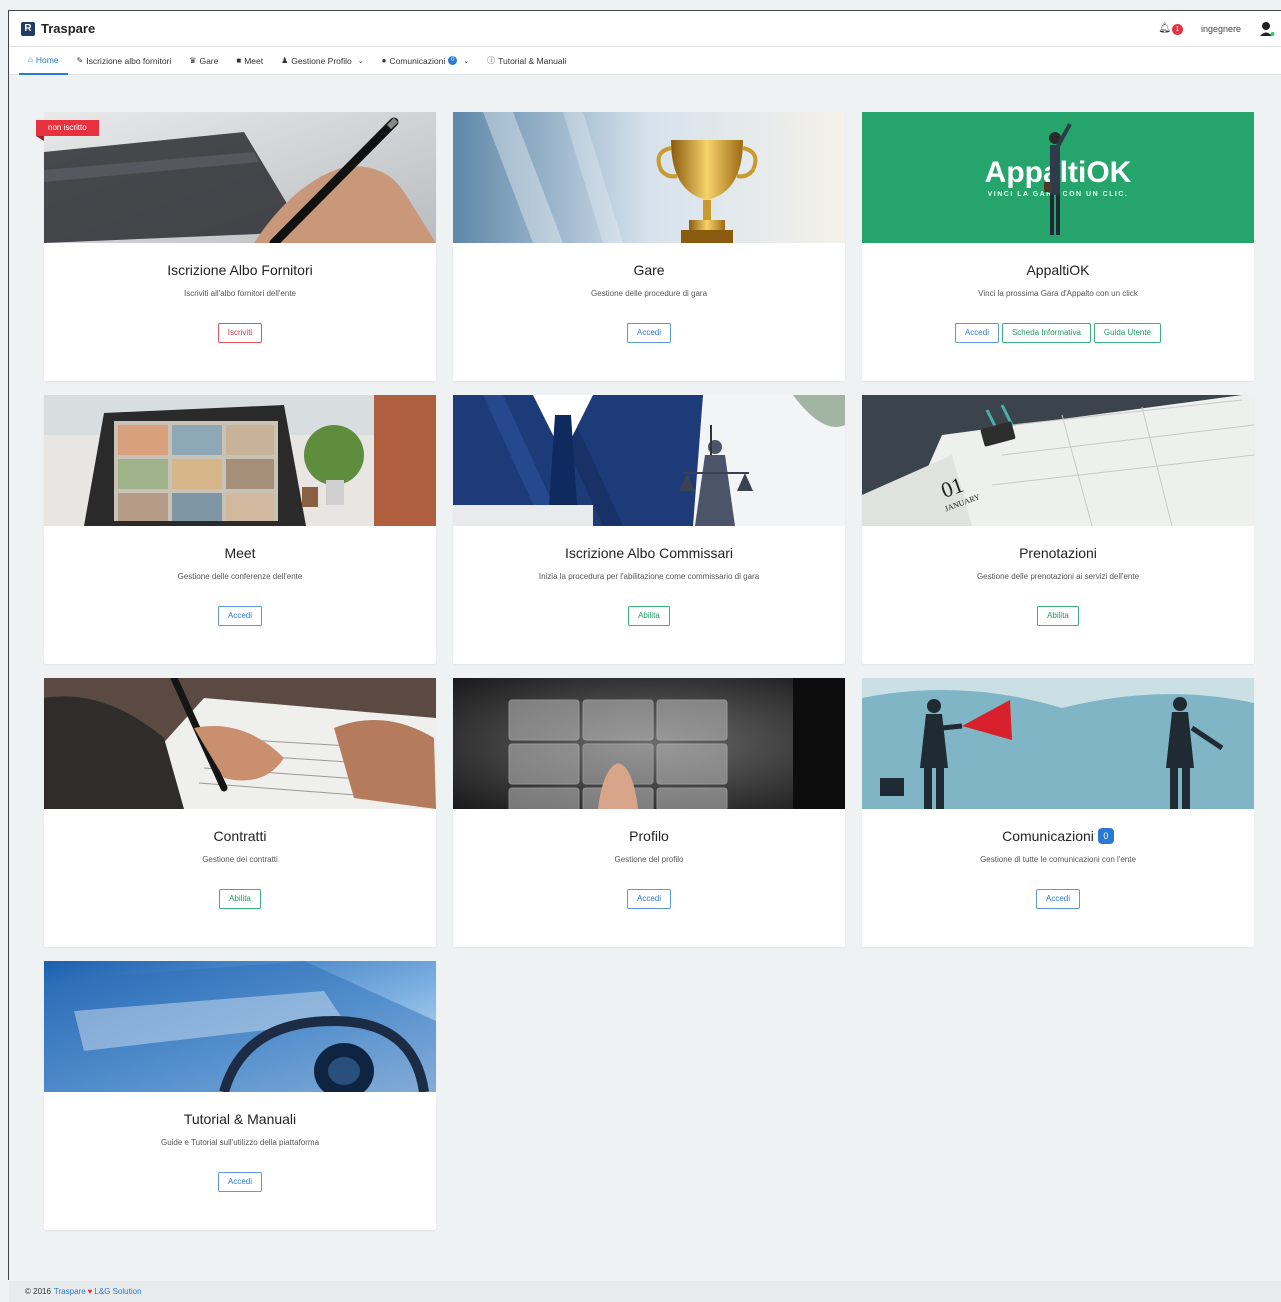  I want to click on card-title: Gare, so click(649, 270).